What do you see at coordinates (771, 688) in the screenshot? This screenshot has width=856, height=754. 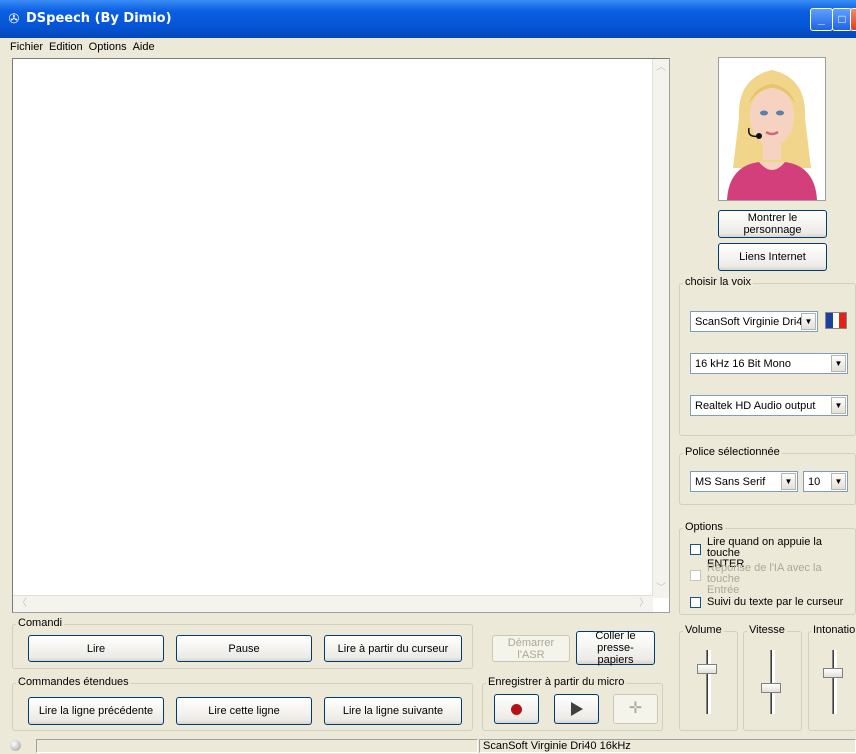 I see `speed-slider` at bounding box center [771, 688].